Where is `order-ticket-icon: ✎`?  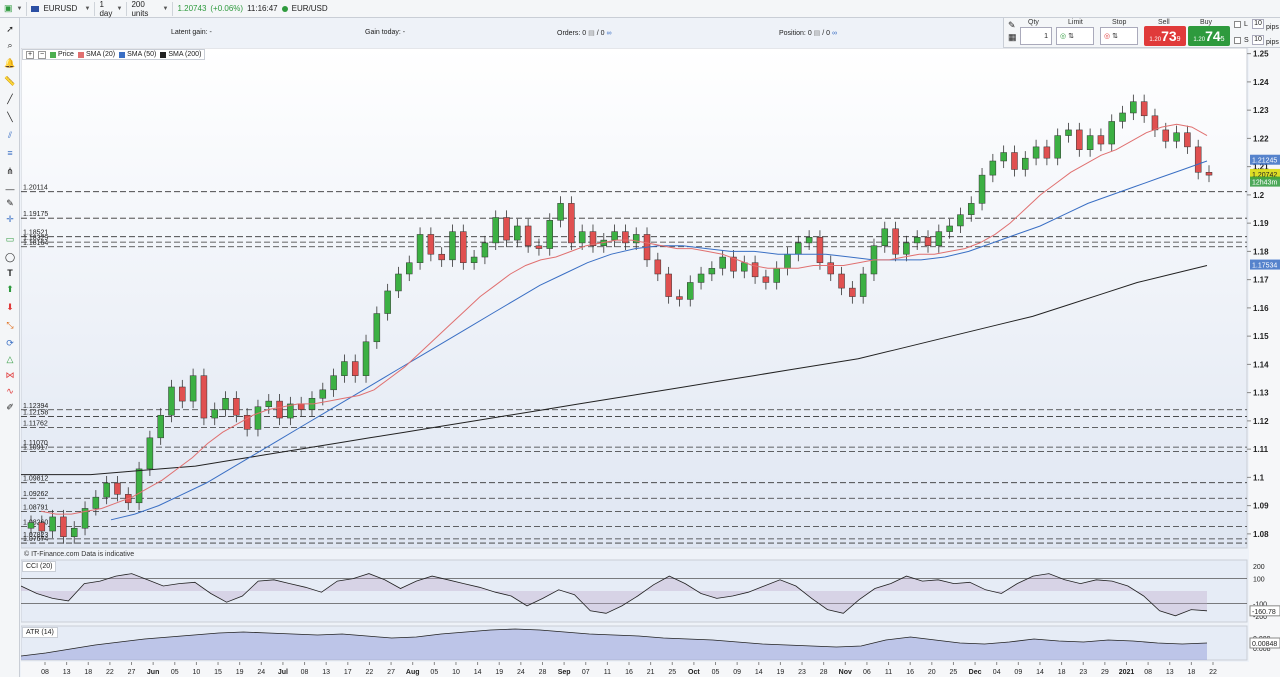
order-ticket-icon: ✎ is located at coordinates (1012, 25).